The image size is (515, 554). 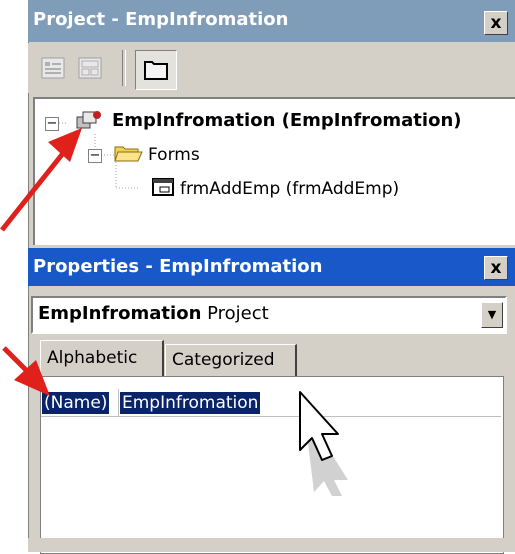 What do you see at coordinates (52, 124) in the screenshot?
I see `collapse-project-icon: −` at bounding box center [52, 124].